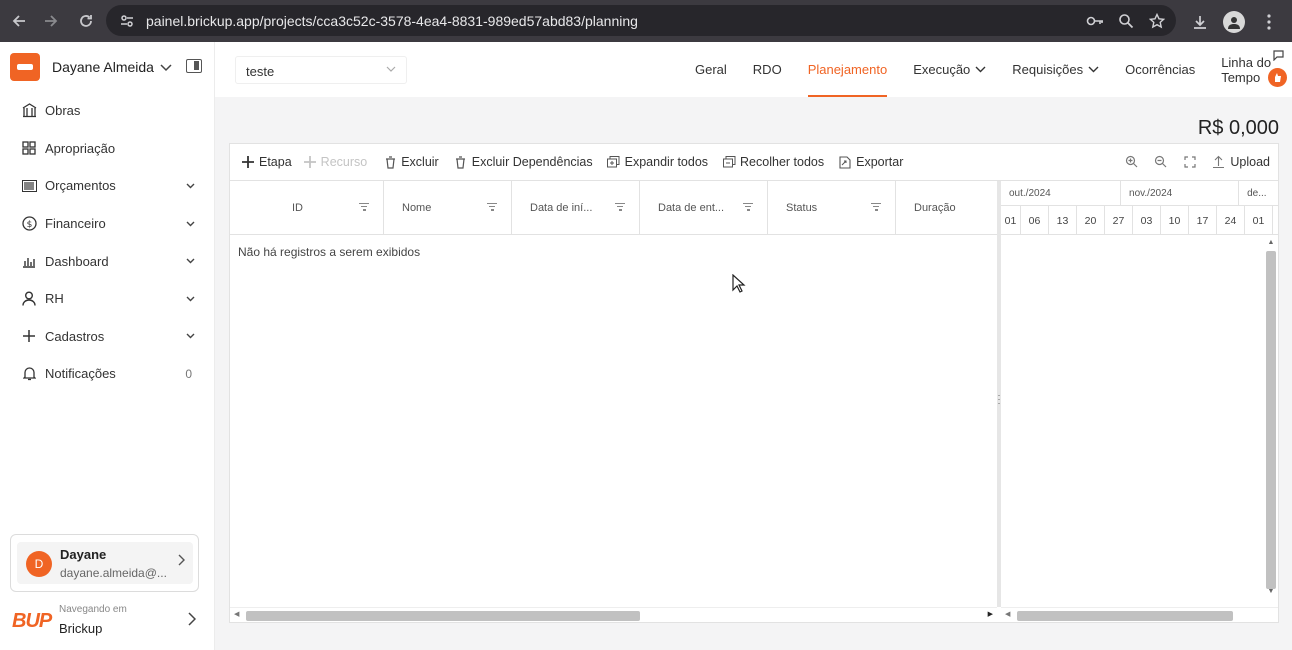 This screenshot has width=1292, height=650. What do you see at coordinates (1061, 193) in the screenshot?
I see `month-label: out./2024` at bounding box center [1061, 193].